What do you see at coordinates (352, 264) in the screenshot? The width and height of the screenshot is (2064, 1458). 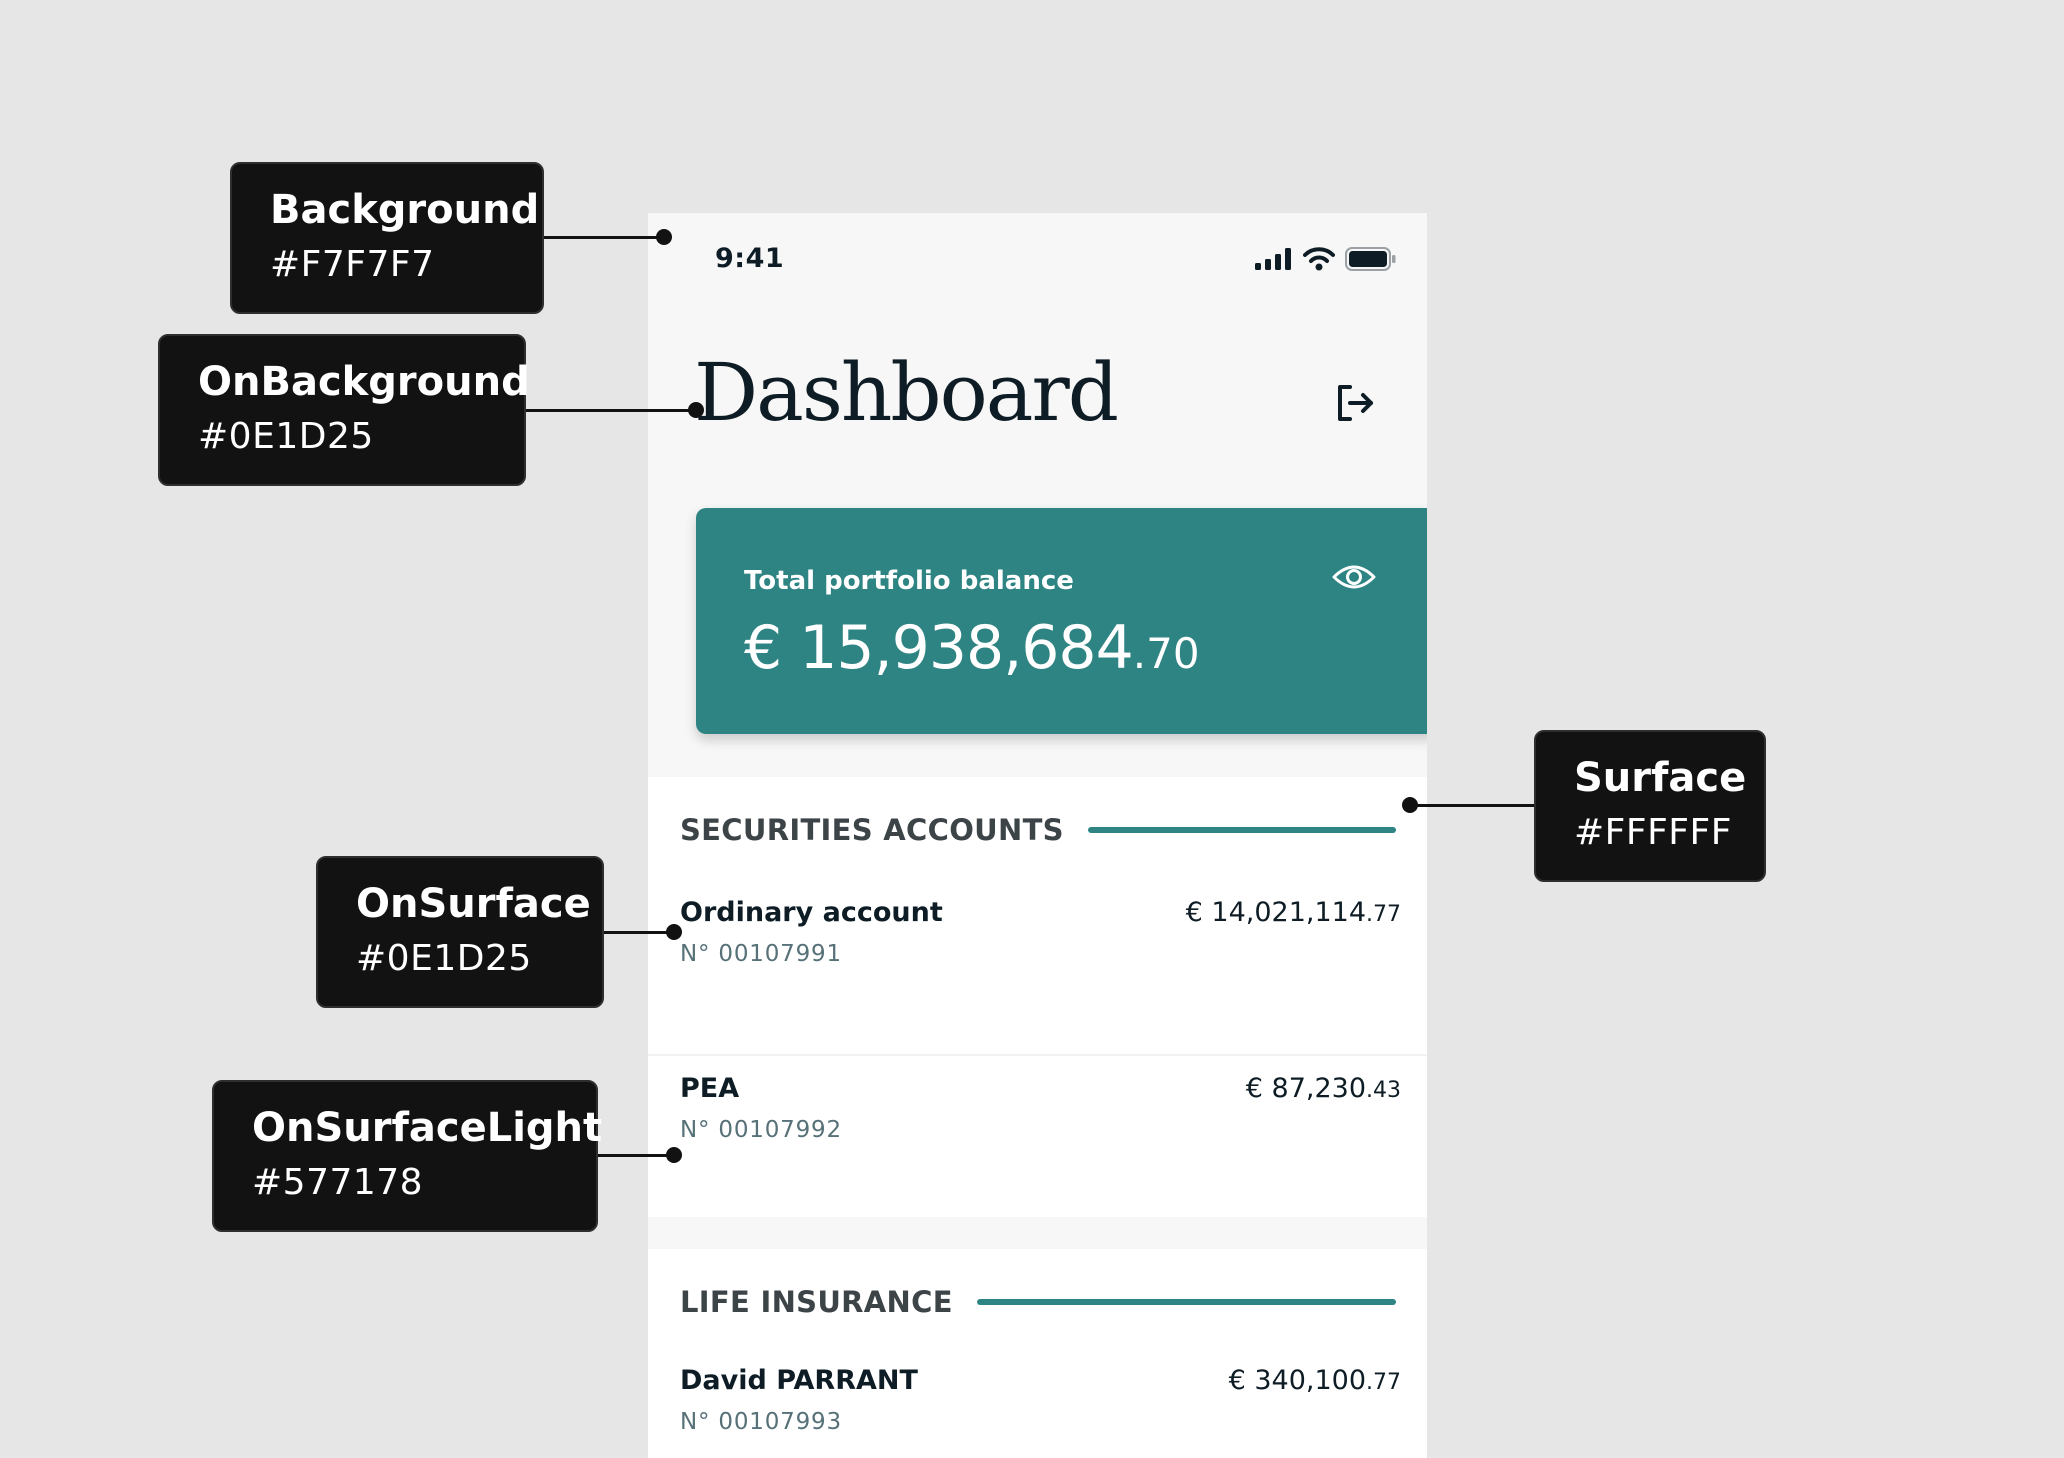 I see `annotation-hex: #F7F7F7` at bounding box center [352, 264].